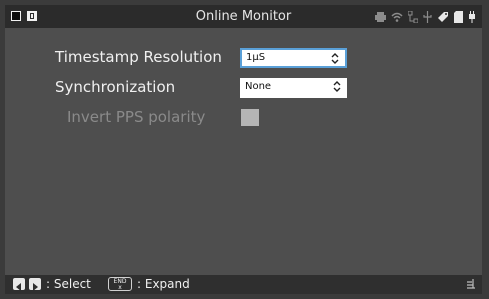 Image resolution: width=489 pixels, height=299 pixels. Describe the element at coordinates (256, 57) in the screenshot. I see `timestamp-resolution-value: 1µS` at that location.